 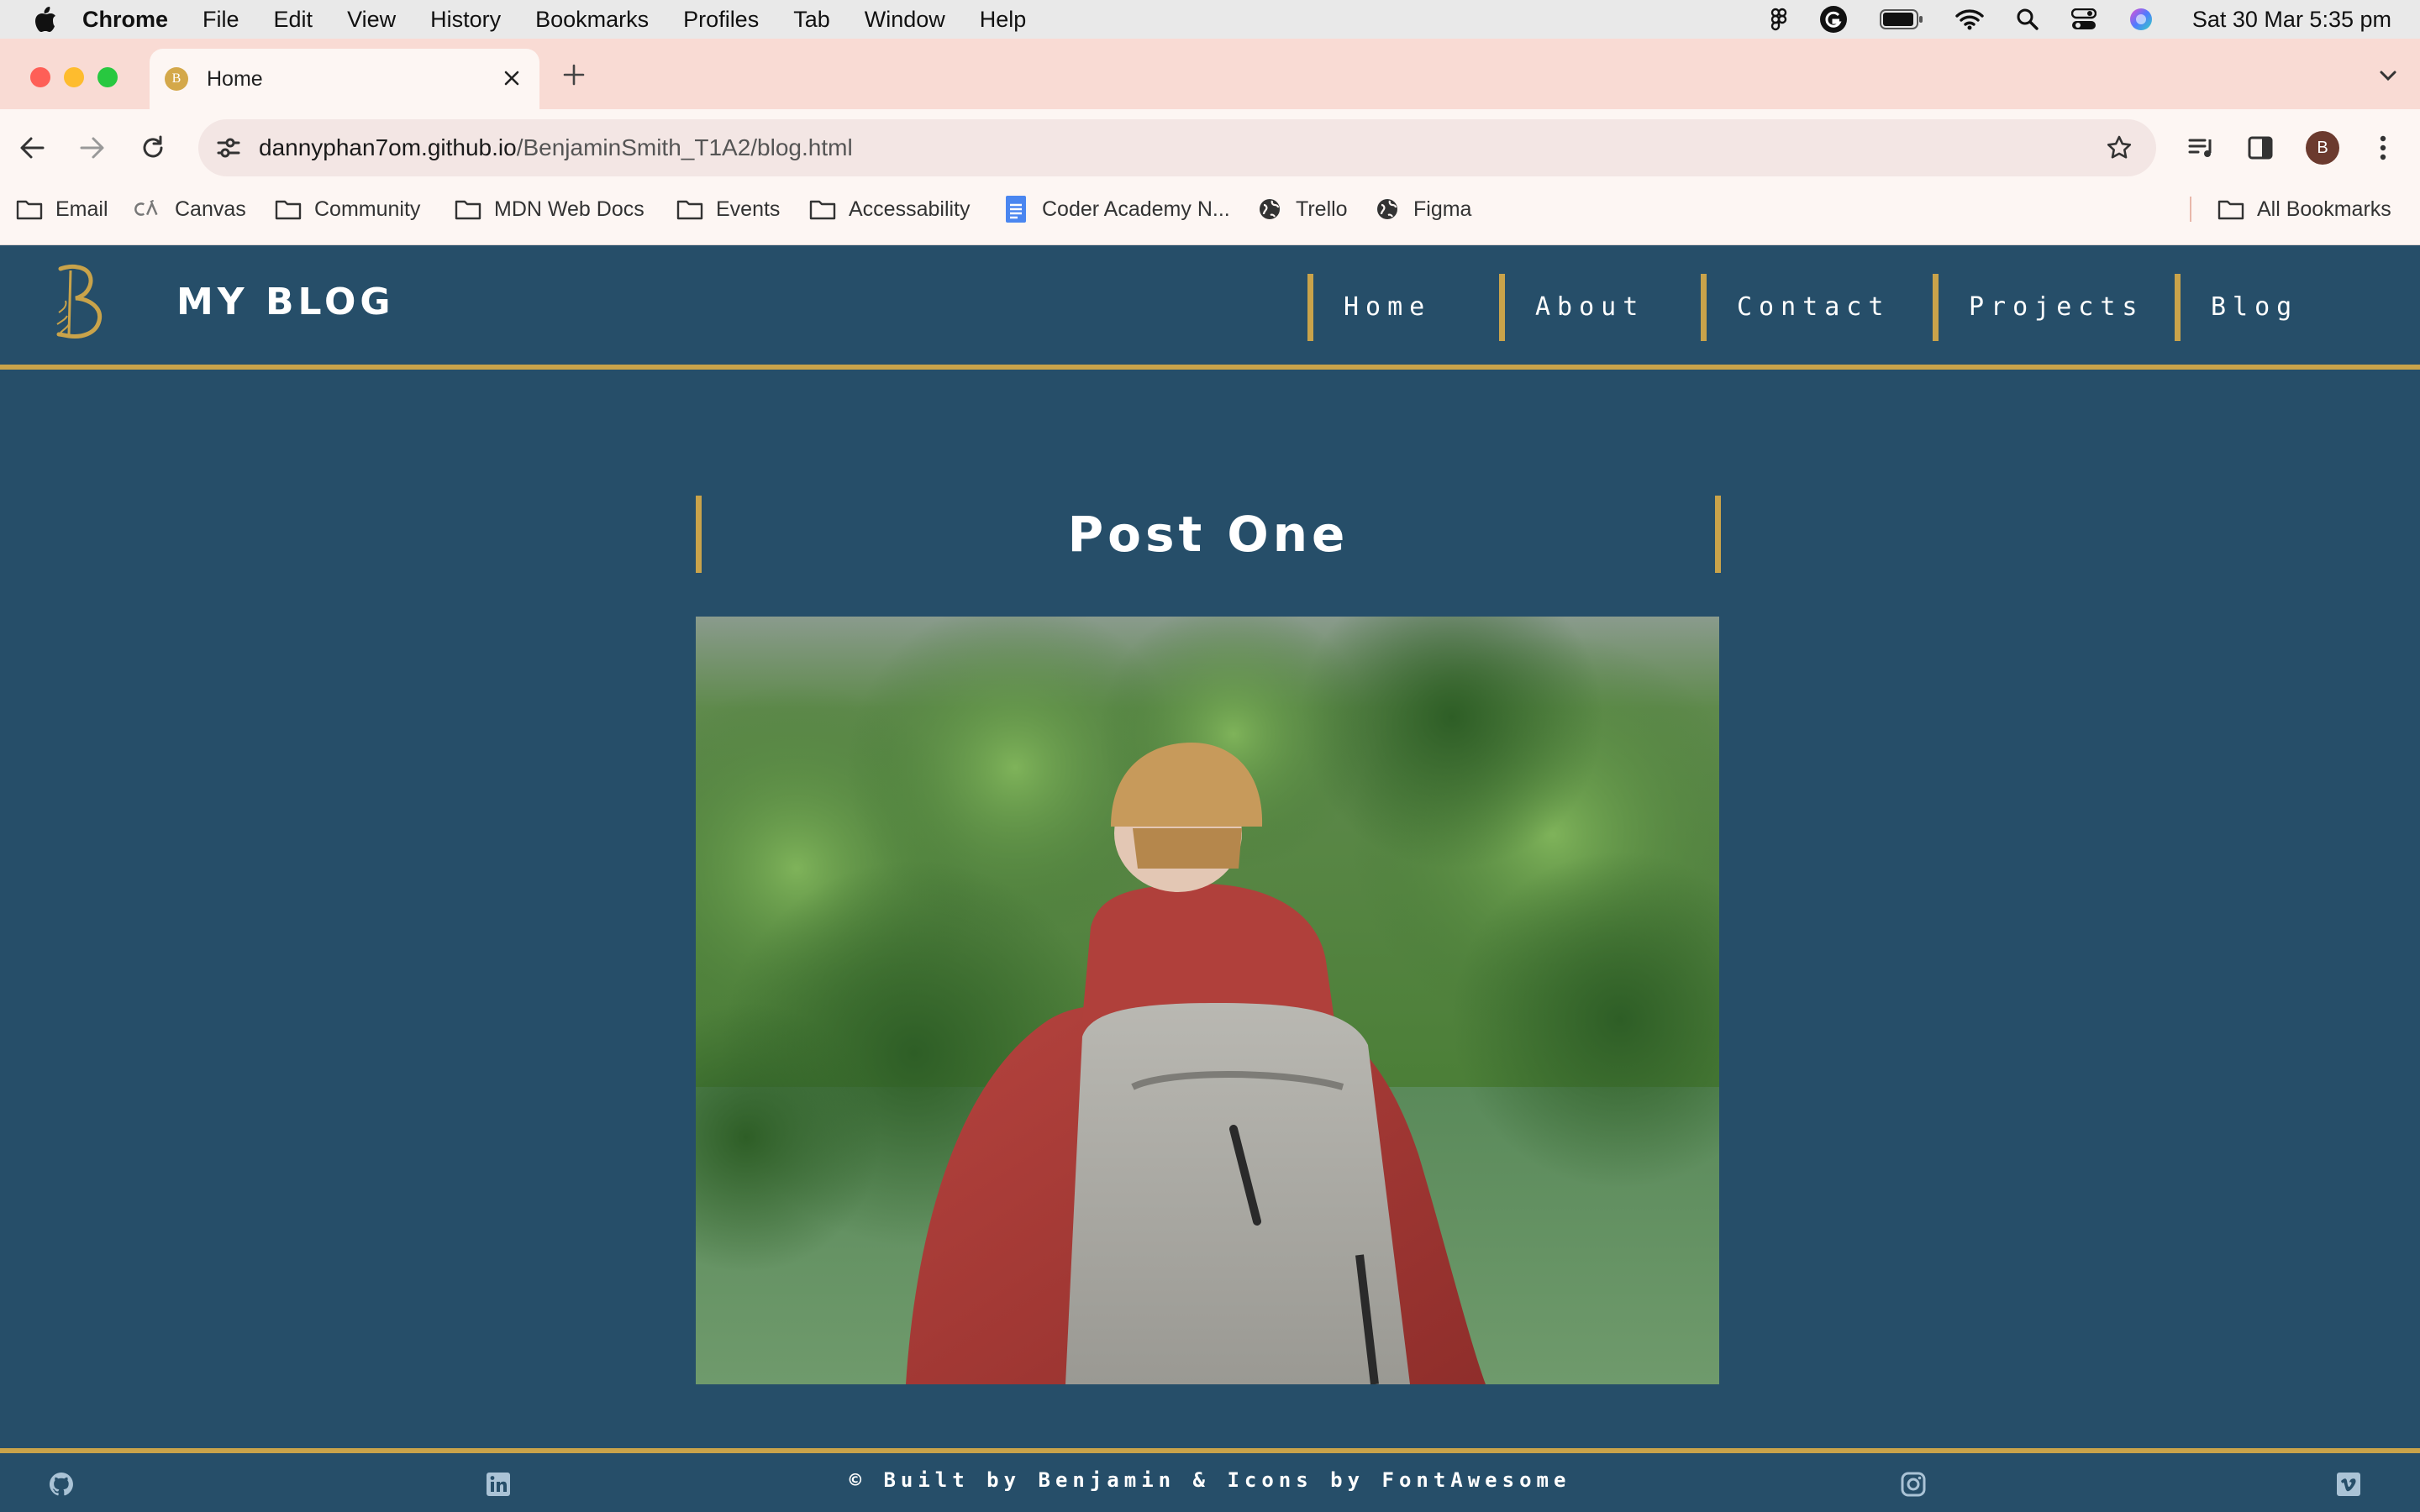 What do you see at coordinates (153, 147) in the screenshot?
I see `reload-icon` at bounding box center [153, 147].